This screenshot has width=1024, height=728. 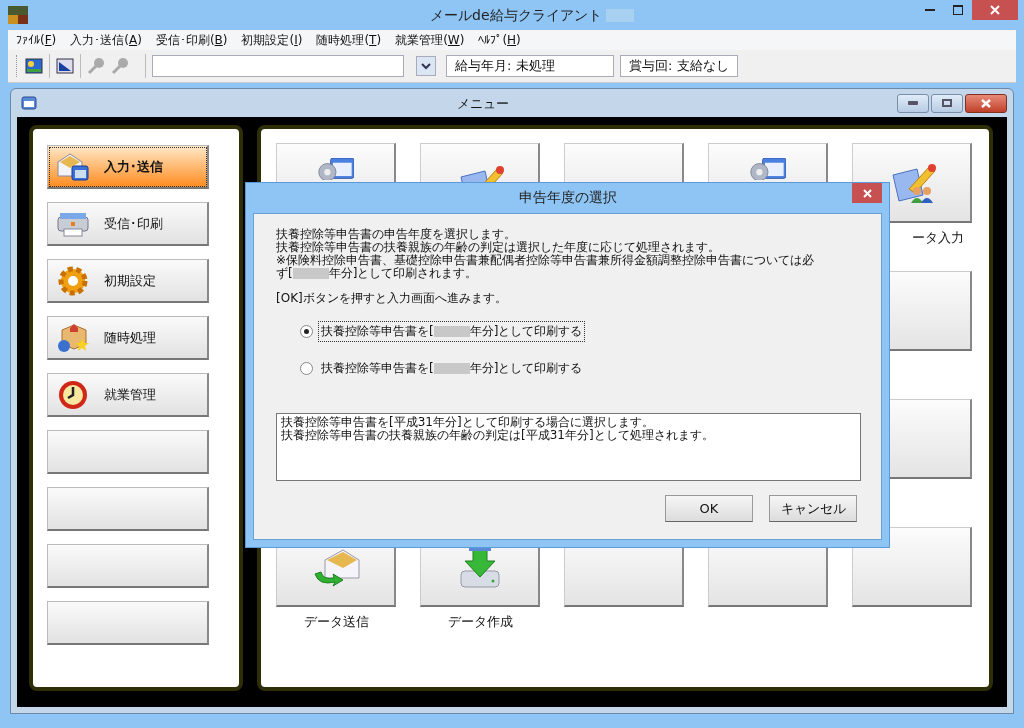 I want to click on message-text: ず[, so click(x=284, y=273).